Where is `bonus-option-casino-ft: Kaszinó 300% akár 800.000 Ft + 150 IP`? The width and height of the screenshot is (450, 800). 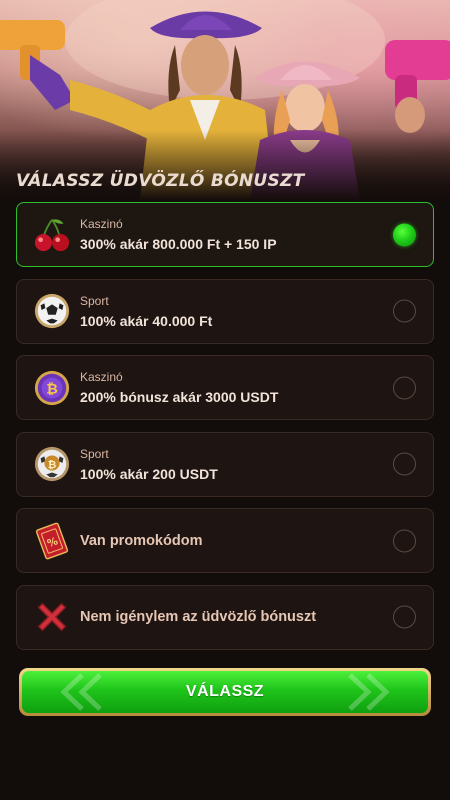 bonus-option-casino-ft: Kaszinó 300% akár 800.000 Ft + 150 IP is located at coordinates (225, 234).